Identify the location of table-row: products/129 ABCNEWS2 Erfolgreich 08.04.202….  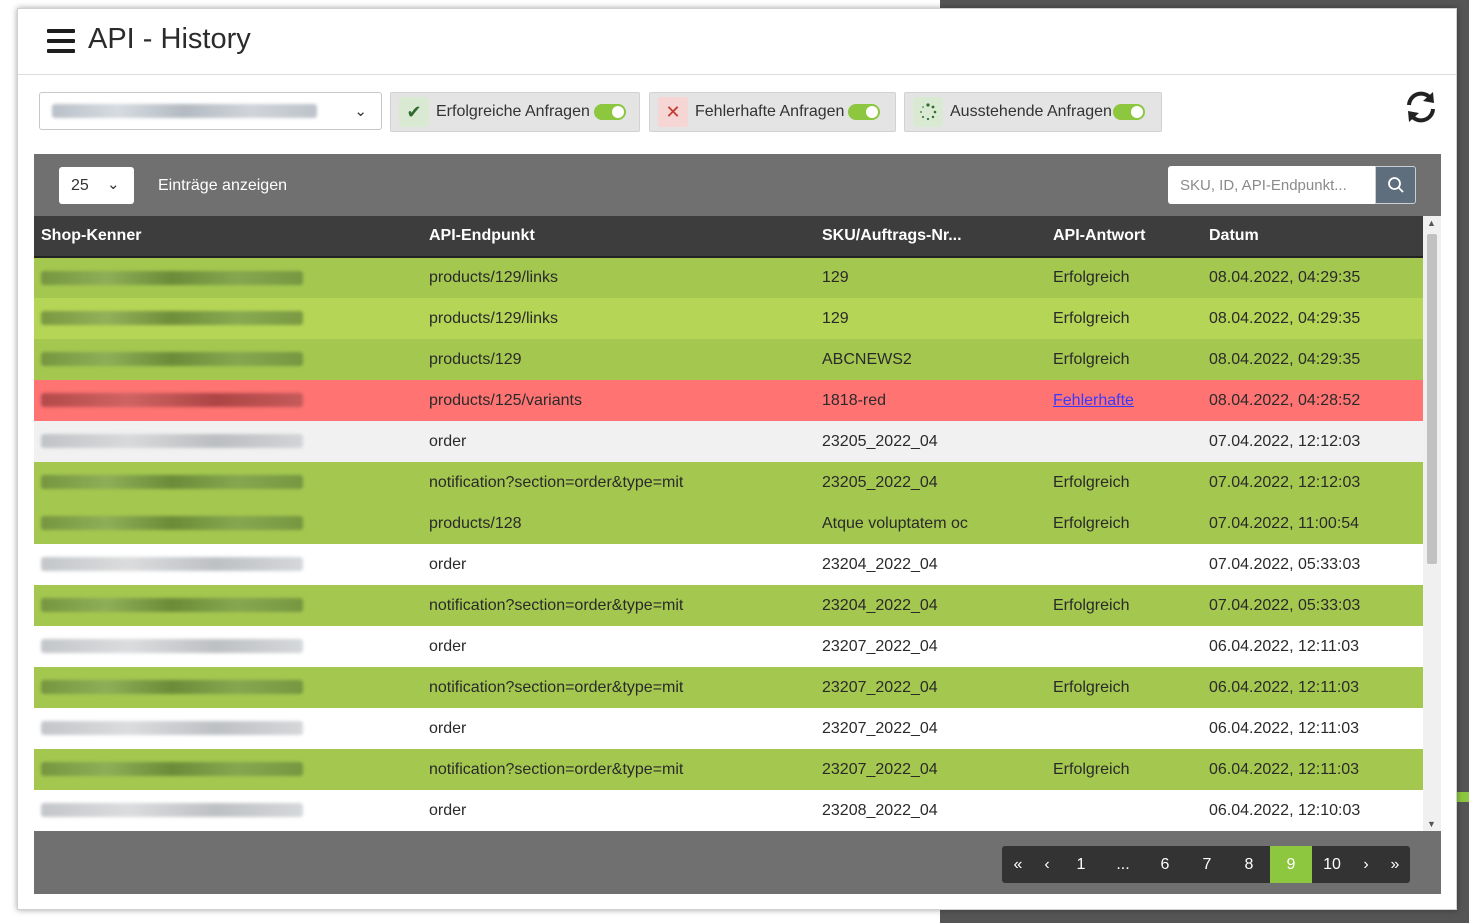
(728, 359).